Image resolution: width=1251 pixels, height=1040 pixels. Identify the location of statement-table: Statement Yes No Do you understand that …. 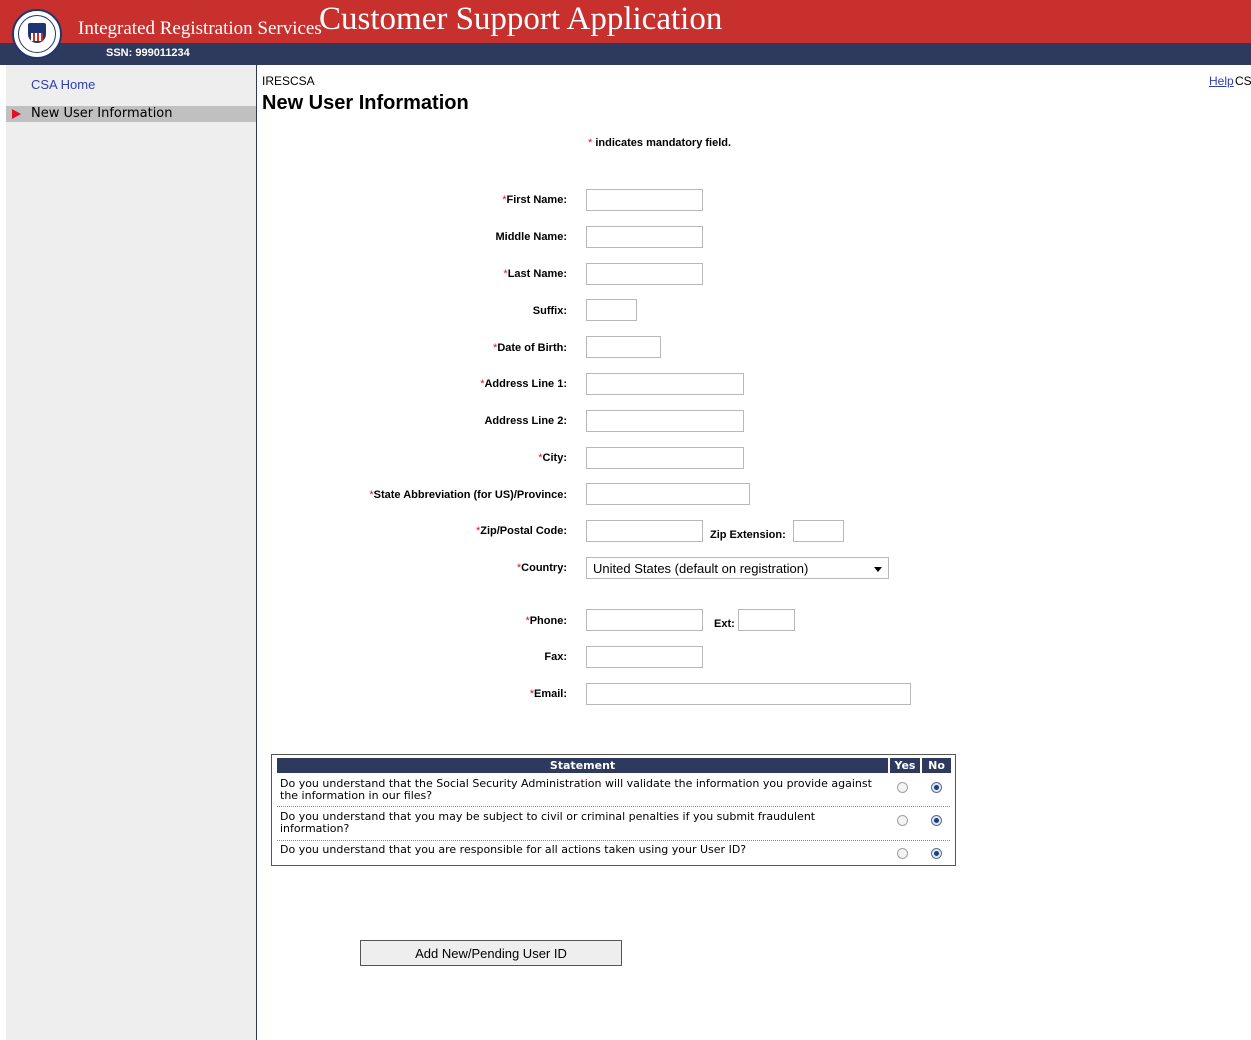
(613, 810).